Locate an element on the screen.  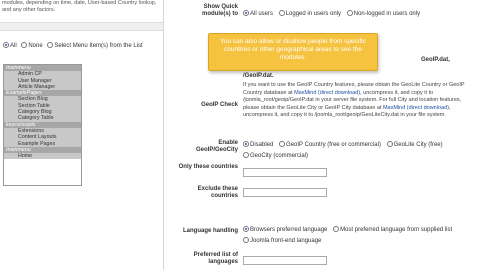
exclude-countries-label: Exclude these countries is located at coordinates (217, 192).